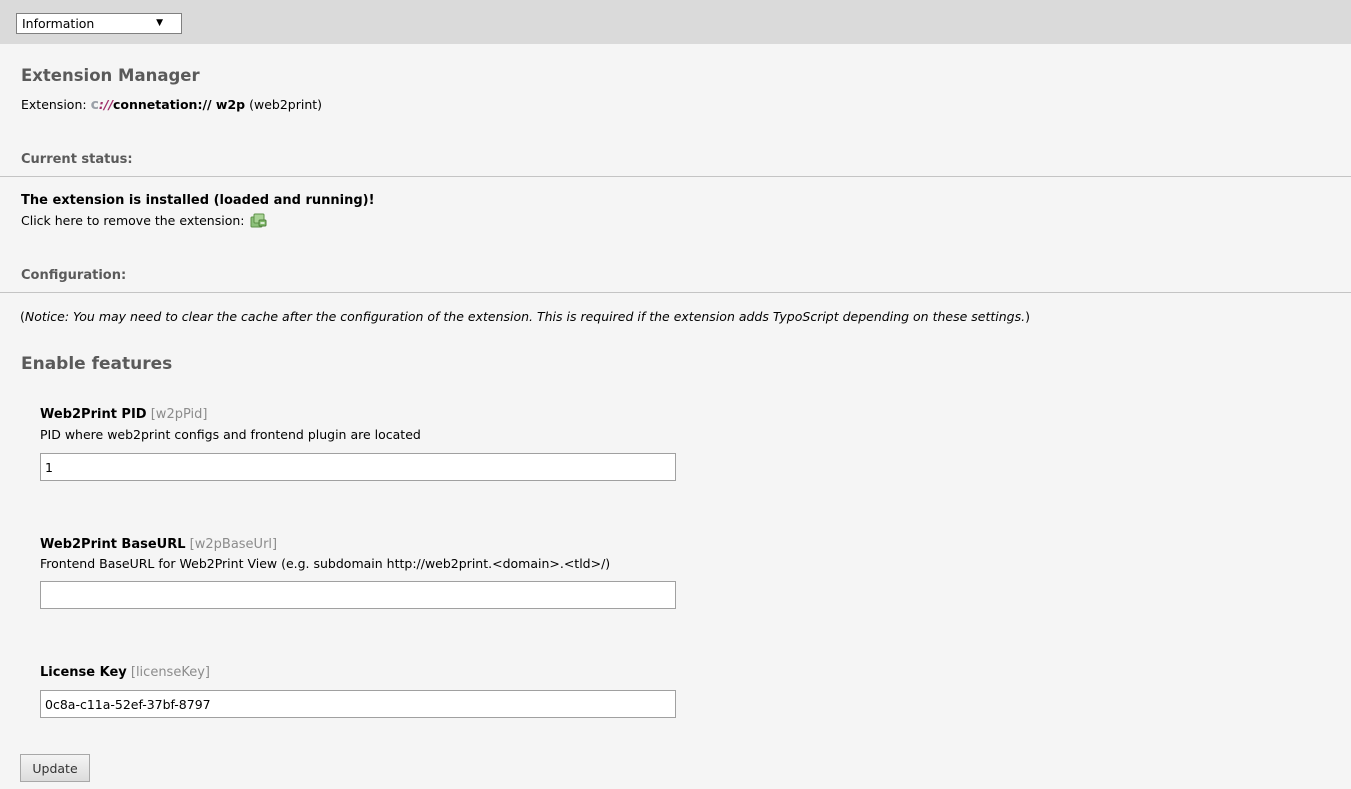 The image size is (1351, 789). I want to click on extension-name: connetation:// w2p, so click(179, 104).